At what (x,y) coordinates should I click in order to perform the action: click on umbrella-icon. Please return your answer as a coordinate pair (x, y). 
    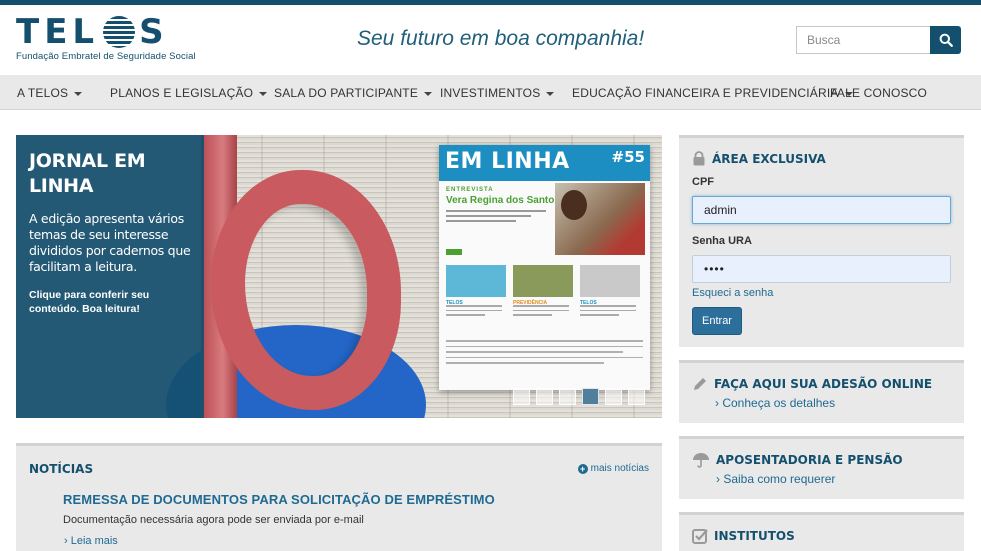
    Looking at the image, I should click on (701, 460).